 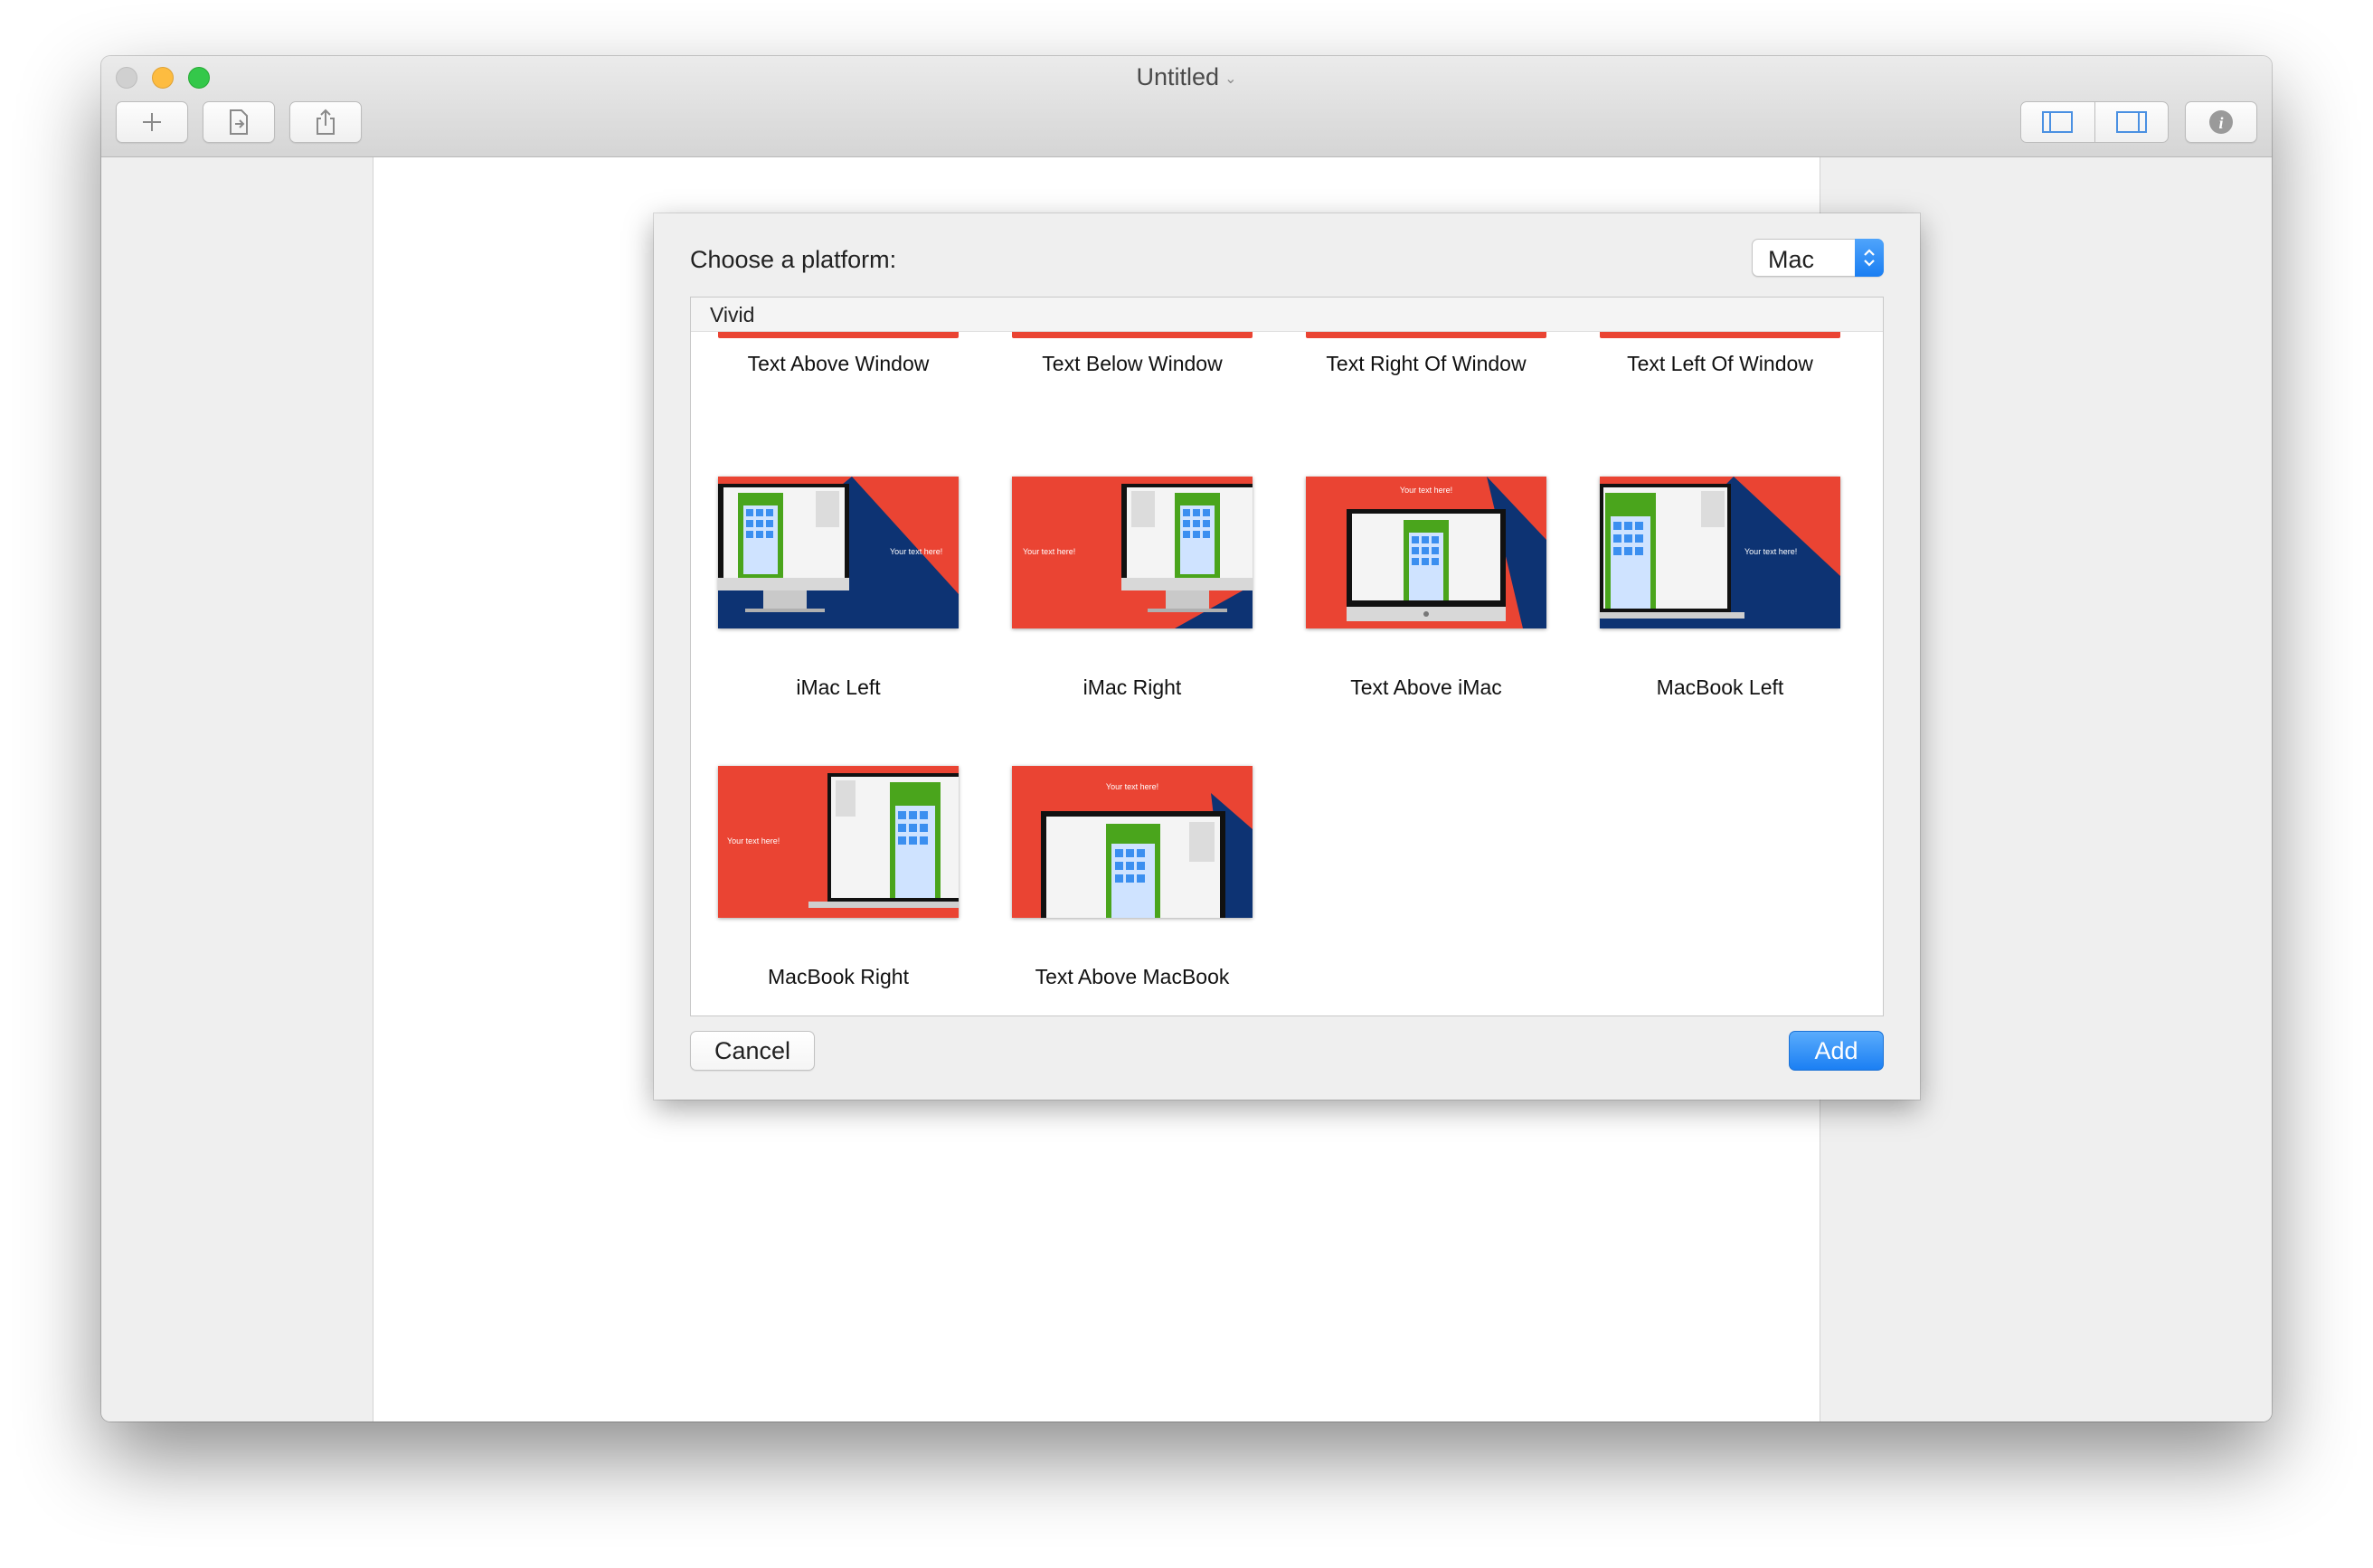 I want to click on template-label: iMac Right, so click(x=1132, y=687).